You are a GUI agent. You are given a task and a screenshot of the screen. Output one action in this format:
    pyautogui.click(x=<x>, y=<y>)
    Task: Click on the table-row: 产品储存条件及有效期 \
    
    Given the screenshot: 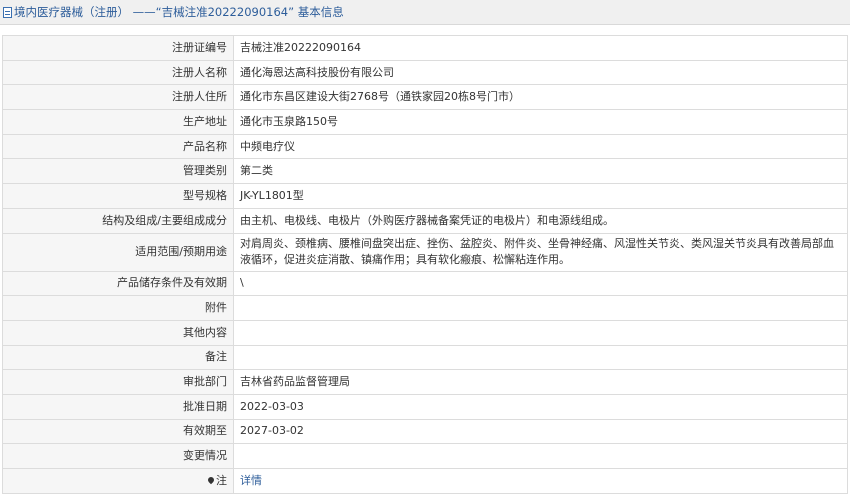 What is the action you would take?
    pyautogui.click(x=425, y=283)
    